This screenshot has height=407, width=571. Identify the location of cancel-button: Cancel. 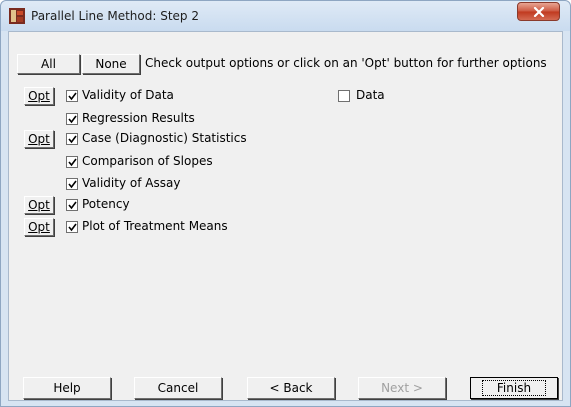
(178, 388).